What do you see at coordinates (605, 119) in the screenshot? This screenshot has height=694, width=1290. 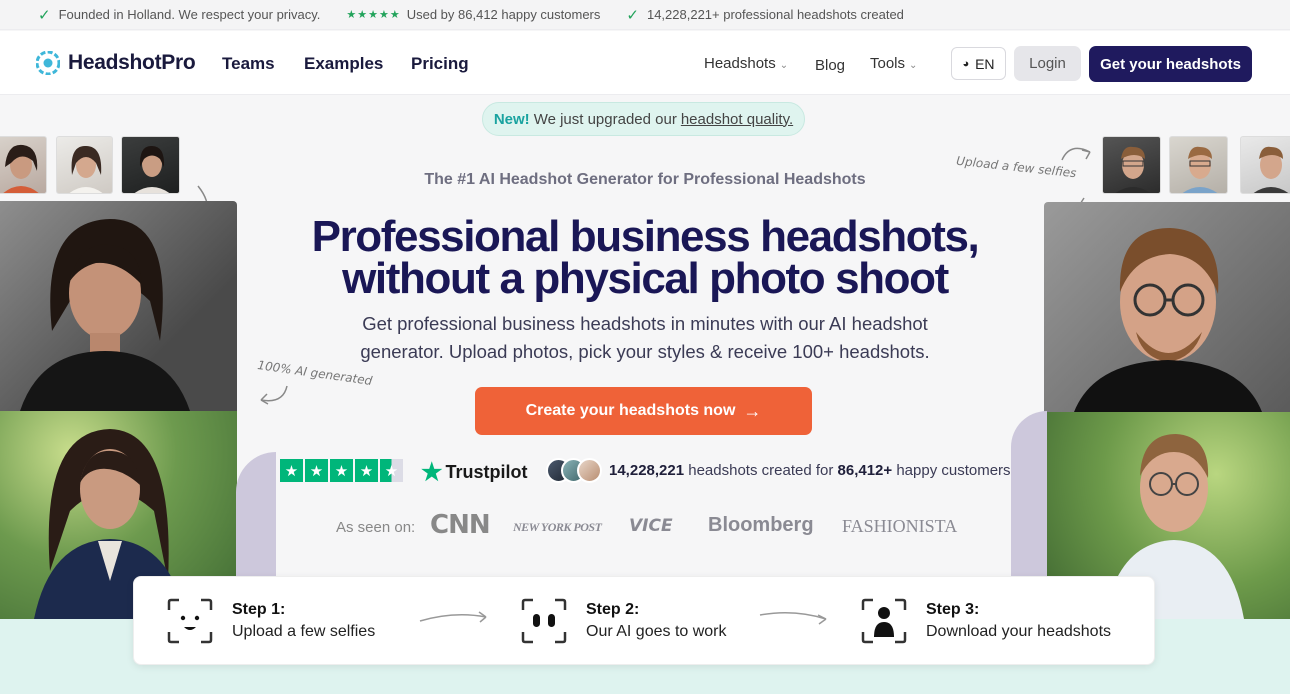 I see `announcement-text: We just upgraded our` at bounding box center [605, 119].